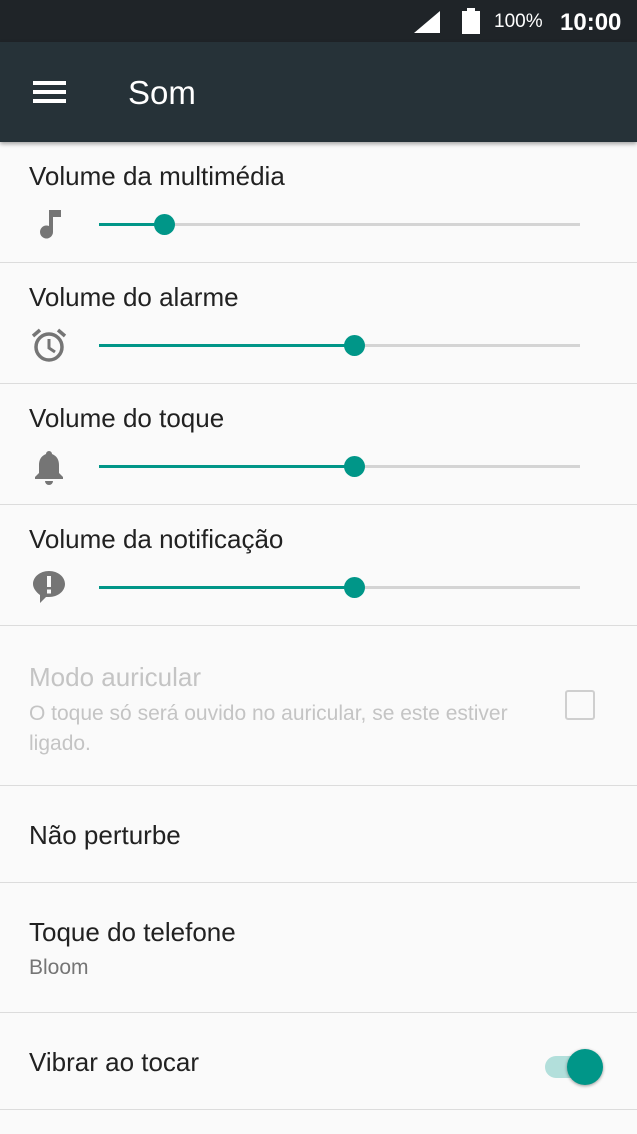 The image size is (637, 1134). I want to click on vibrate-label: Vibrar ao tocar, so click(114, 1062).